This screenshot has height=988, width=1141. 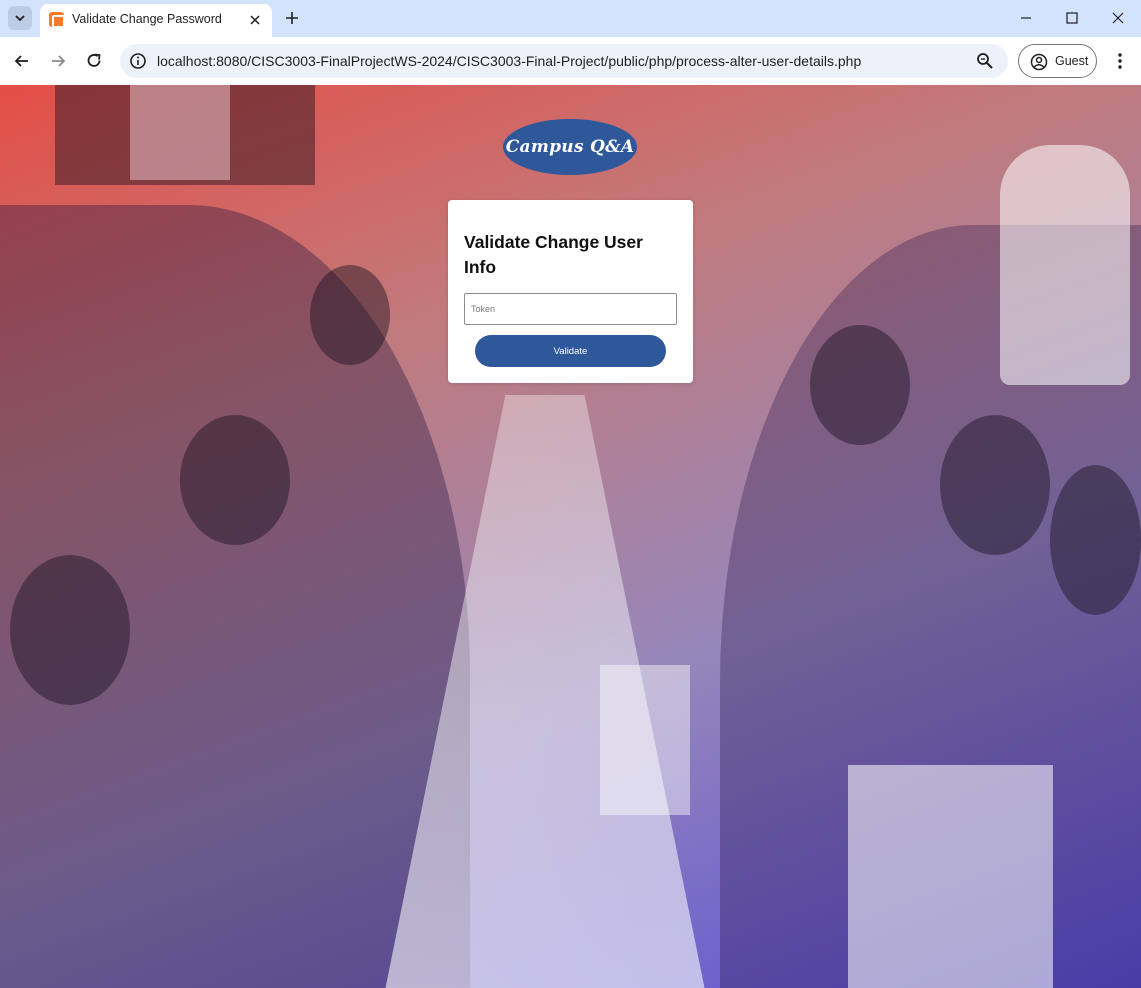 What do you see at coordinates (570, 291) in the screenshot?
I see `validate-form-card: Validate Change User Info Validate` at bounding box center [570, 291].